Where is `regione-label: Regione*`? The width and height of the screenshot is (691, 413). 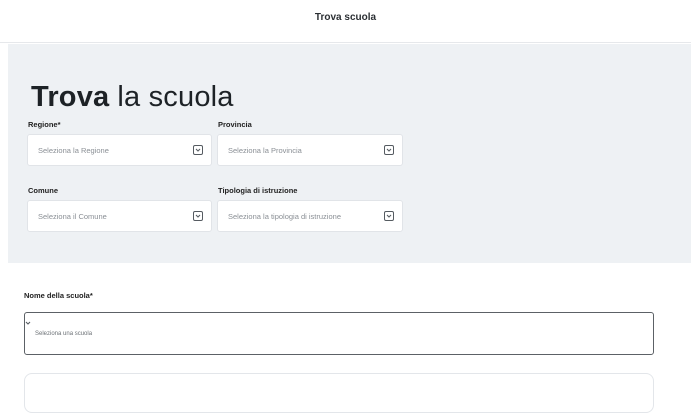 regione-label: Regione* is located at coordinates (44, 124).